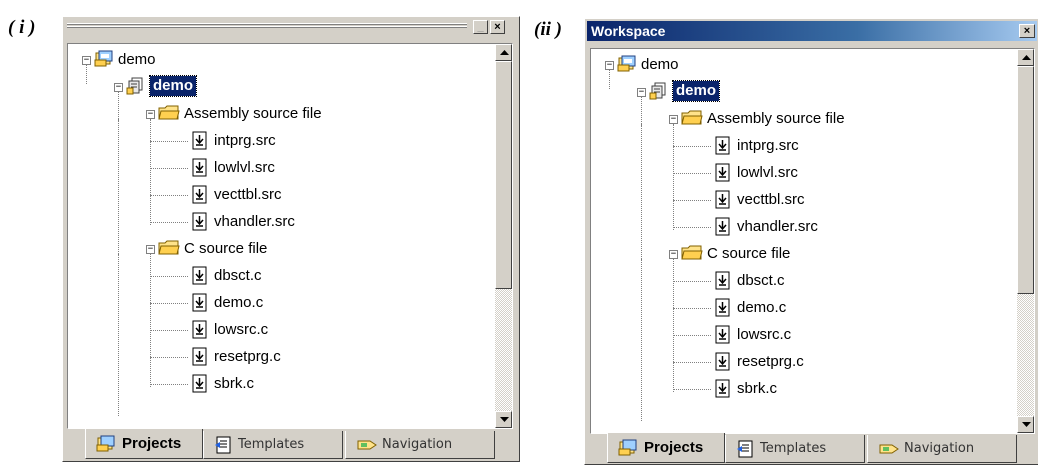 The width and height of the screenshot is (1038, 467). What do you see at coordinates (22, 27) in the screenshot?
I see `panel-label-i: ( i )` at bounding box center [22, 27].